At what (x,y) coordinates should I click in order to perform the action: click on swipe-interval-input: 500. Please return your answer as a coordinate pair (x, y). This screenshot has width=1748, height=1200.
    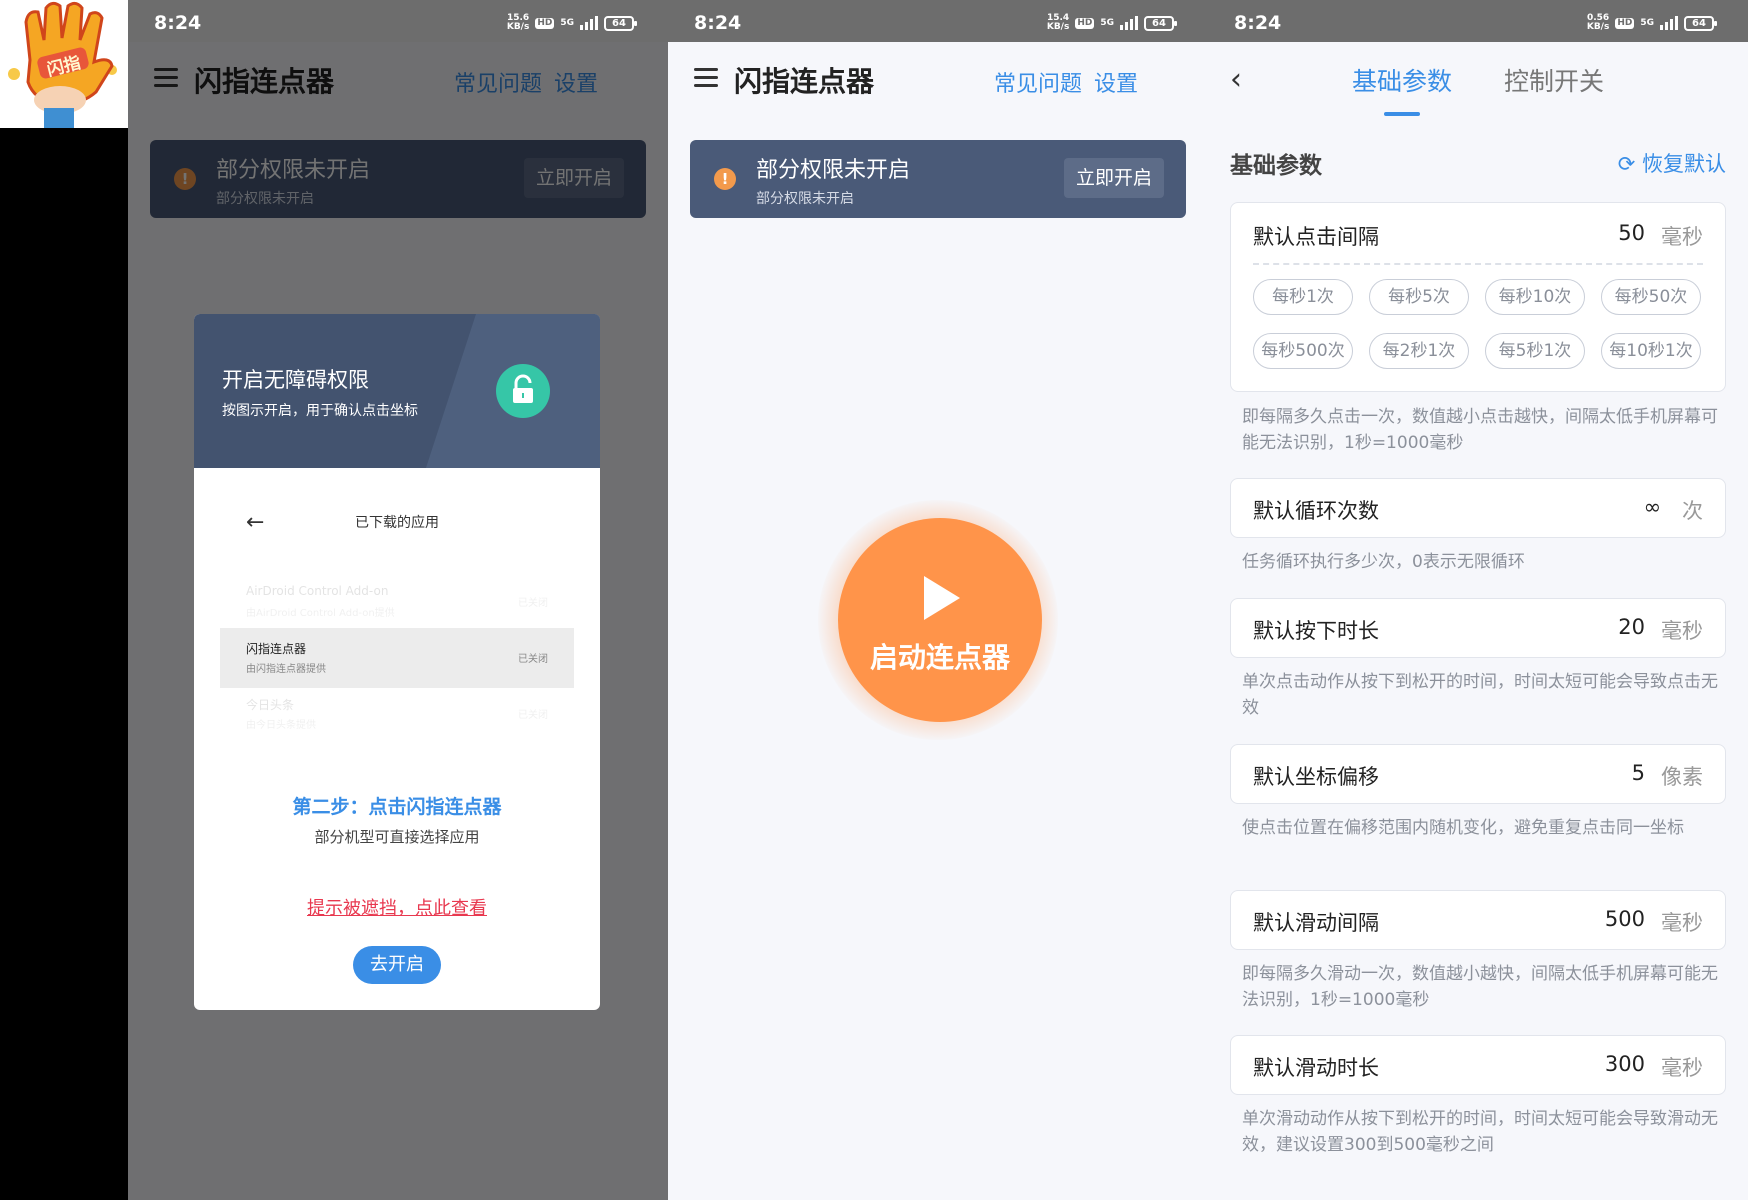
    Looking at the image, I should click on (1625, 919).